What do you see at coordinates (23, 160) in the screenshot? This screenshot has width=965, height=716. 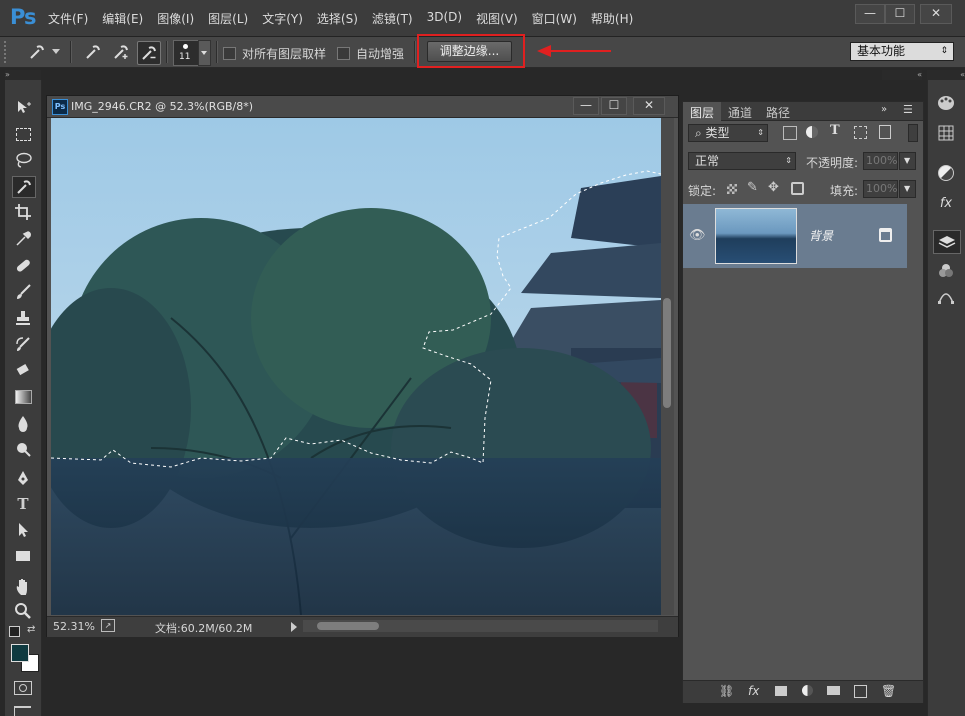 I see `lasso-tool-icon` at bounding box center [23, 160].